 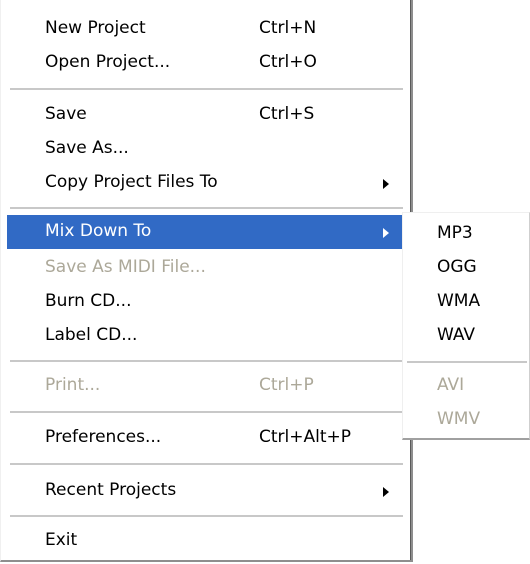 What do you see at coordinates (451, 385) in the screenshot?
I see `submenu-item-label: AVI` at bounding box center [451, 385].